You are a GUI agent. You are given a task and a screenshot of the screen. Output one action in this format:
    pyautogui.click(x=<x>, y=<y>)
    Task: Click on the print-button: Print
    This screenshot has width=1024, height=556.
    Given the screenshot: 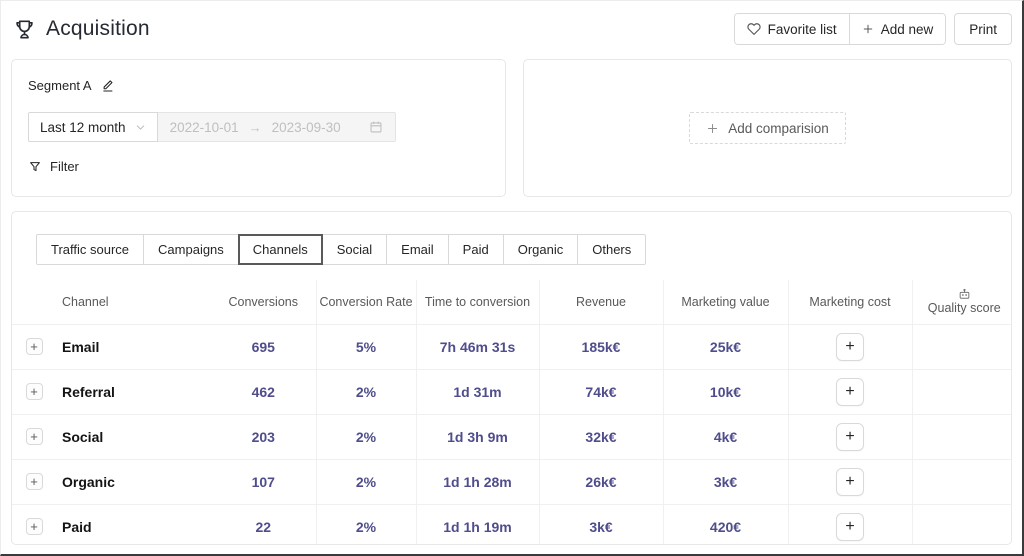 What is the action you would take?
    pyautogui.click(x=983, y=29)
    